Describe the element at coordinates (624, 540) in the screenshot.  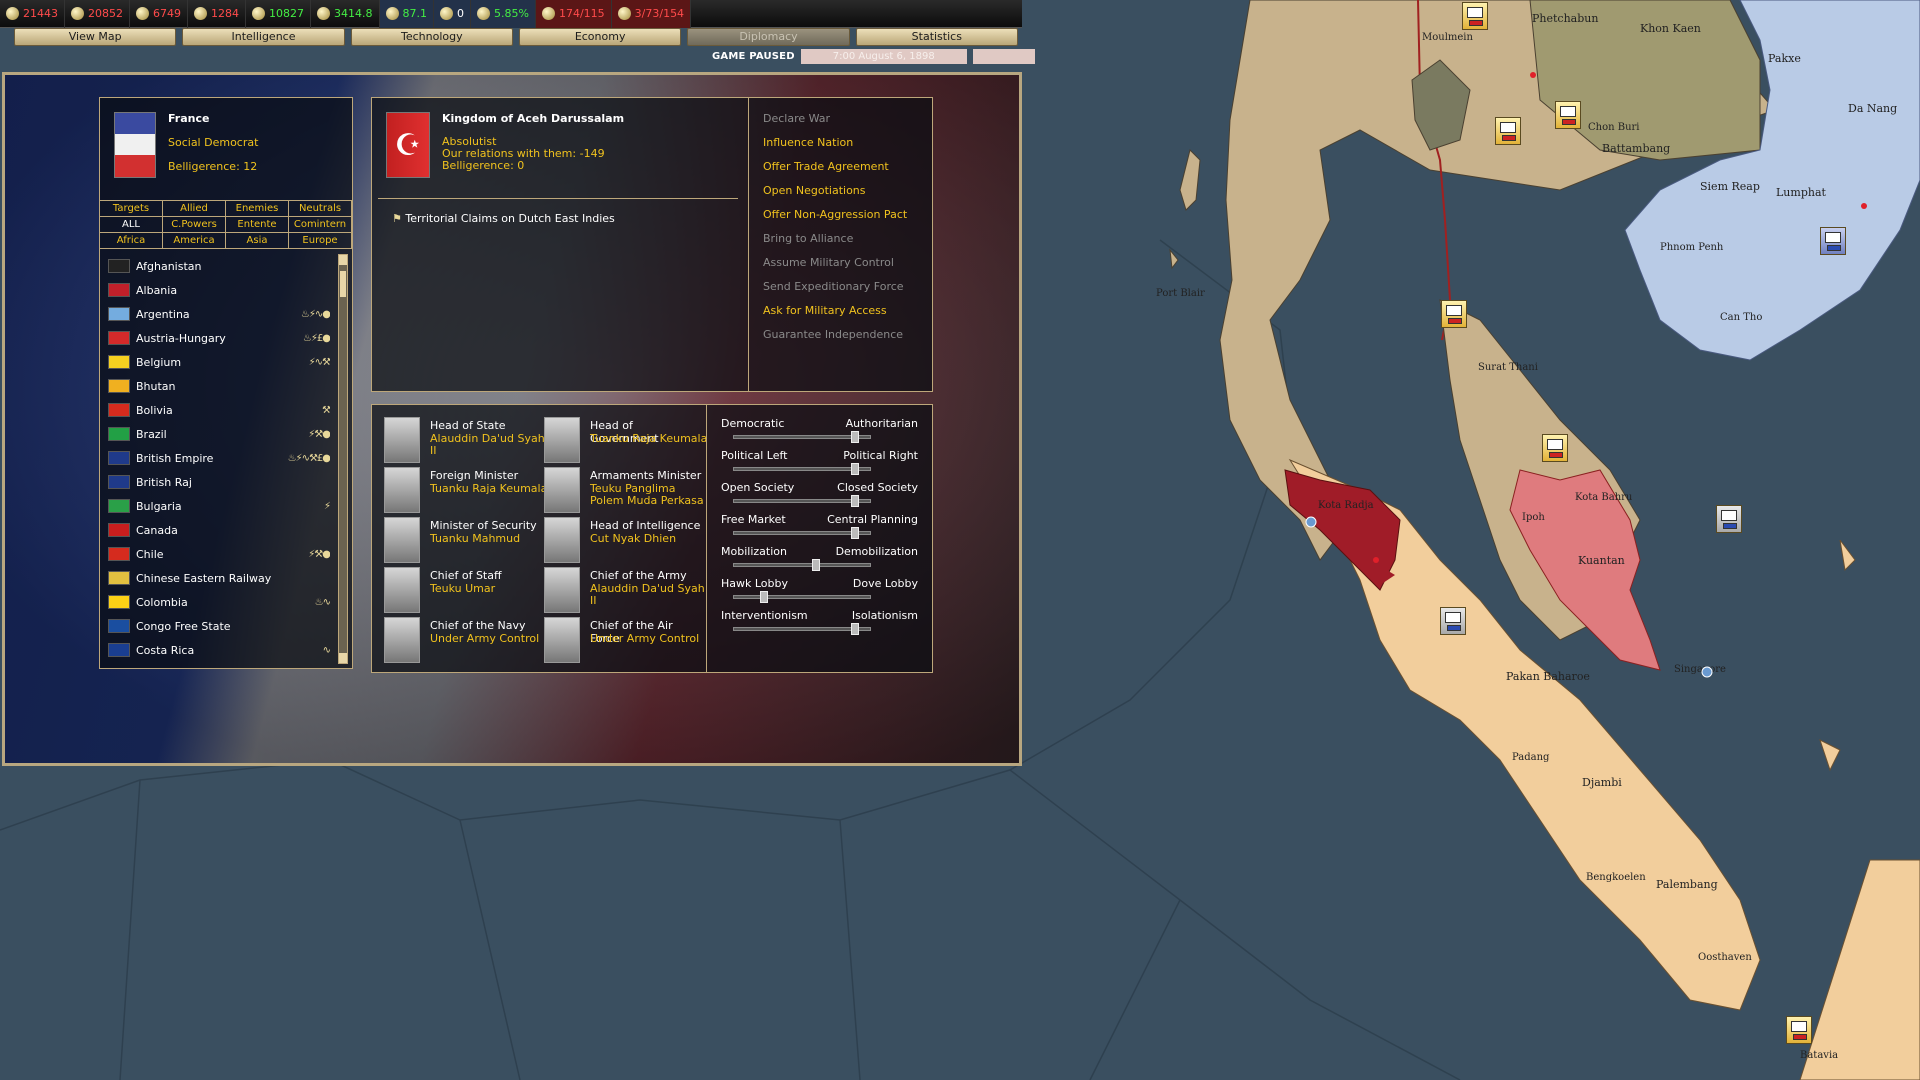
I see `minister-slot: Head of Intelligence Cut Nyak Dhien` at that location.